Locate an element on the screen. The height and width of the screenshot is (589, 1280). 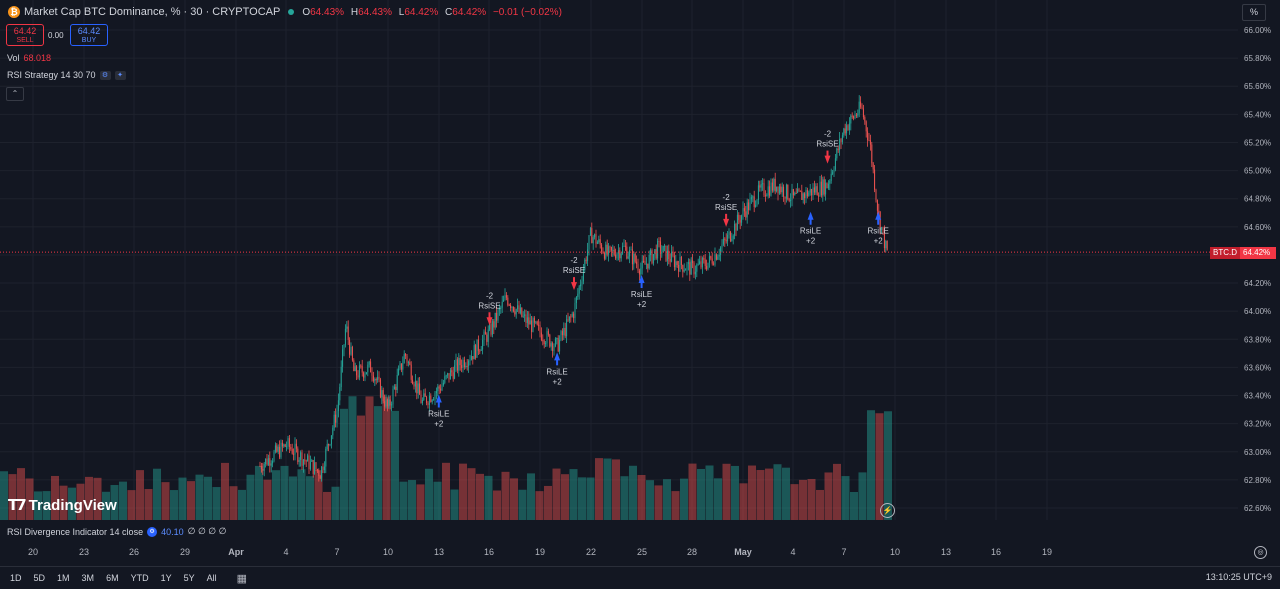
volume-legend: Vol 68.018 is located at coordinates (29, 58).